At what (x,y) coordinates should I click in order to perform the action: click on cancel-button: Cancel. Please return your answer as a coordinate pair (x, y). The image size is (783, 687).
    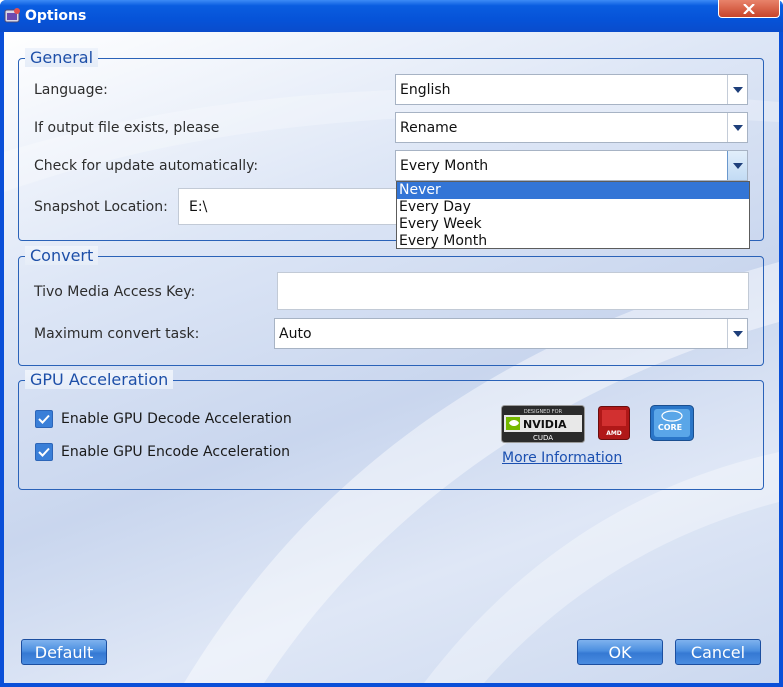
    Looking at the image, I should click on (718, 652).